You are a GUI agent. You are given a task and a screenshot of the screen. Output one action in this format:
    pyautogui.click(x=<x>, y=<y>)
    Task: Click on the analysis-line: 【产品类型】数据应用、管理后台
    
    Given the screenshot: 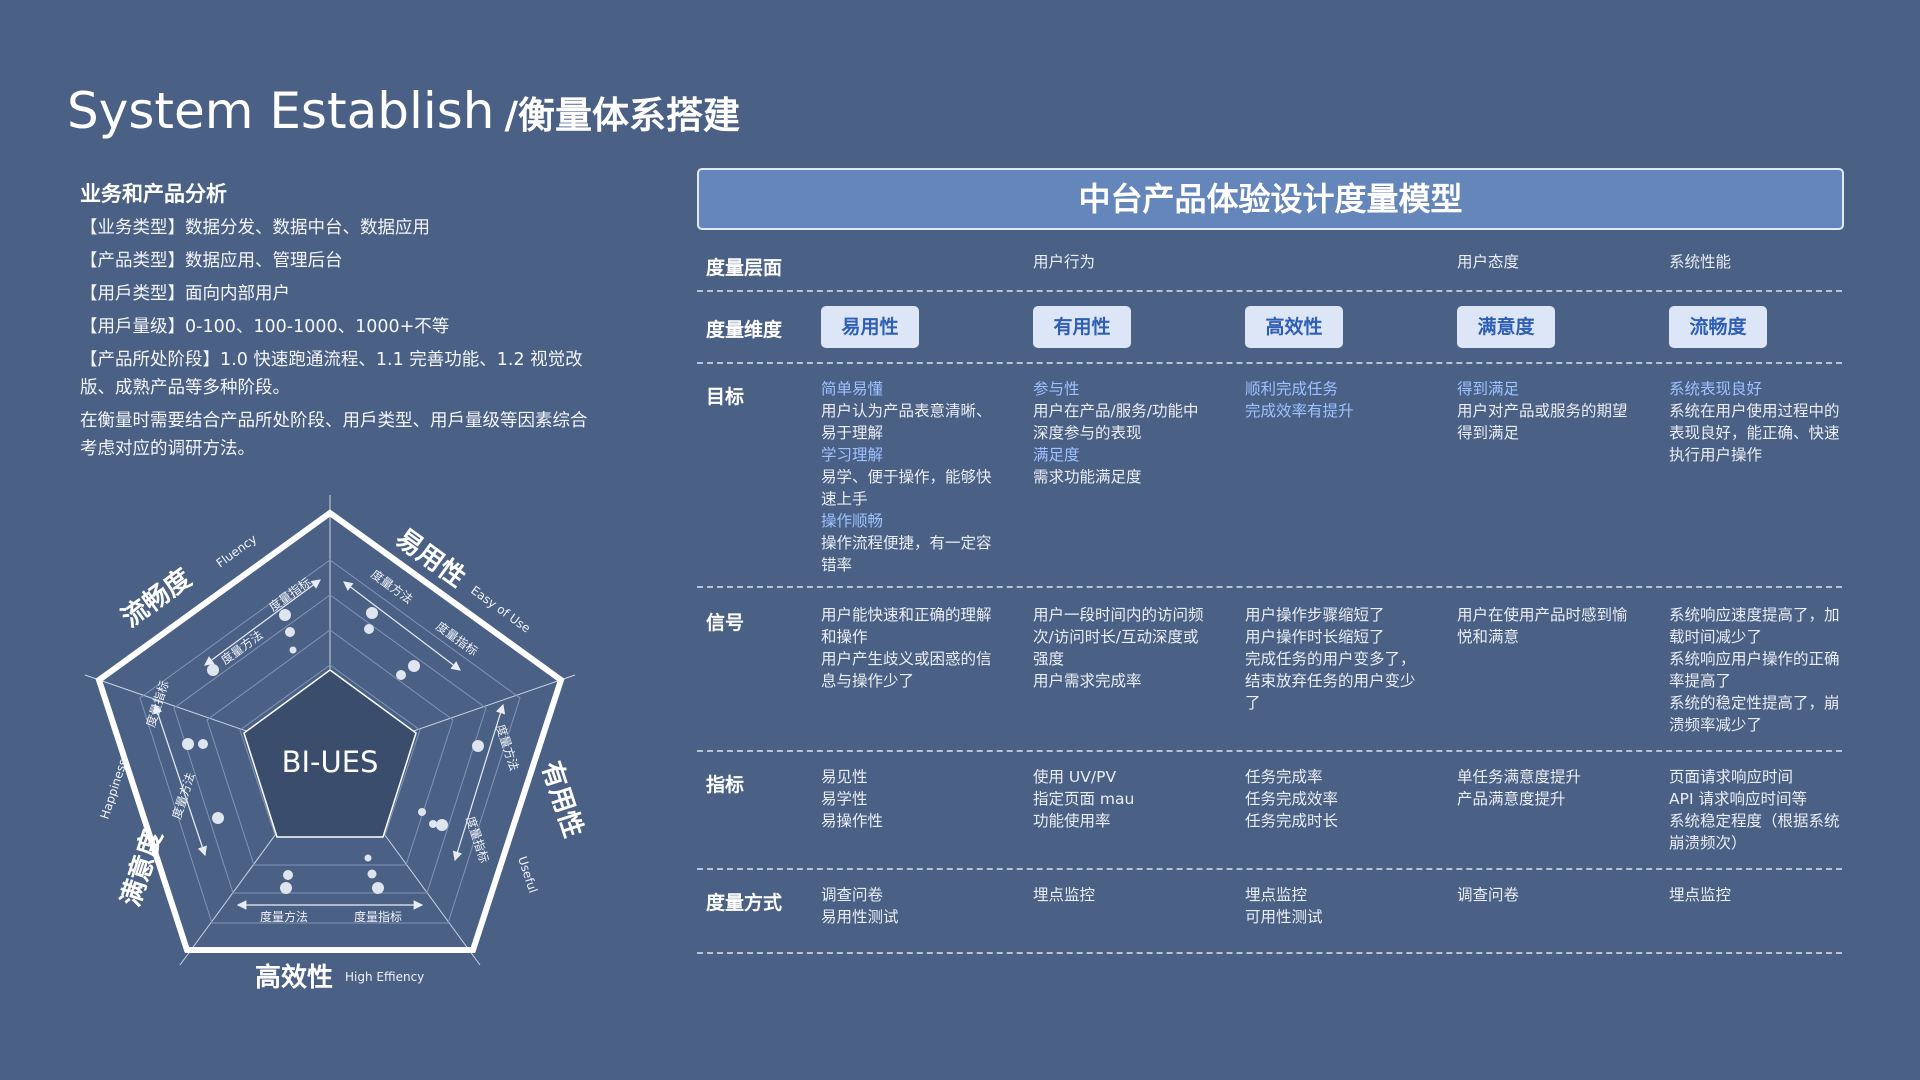 What is the action you would take?
    pyautogui.click(x=211, y=261)
    